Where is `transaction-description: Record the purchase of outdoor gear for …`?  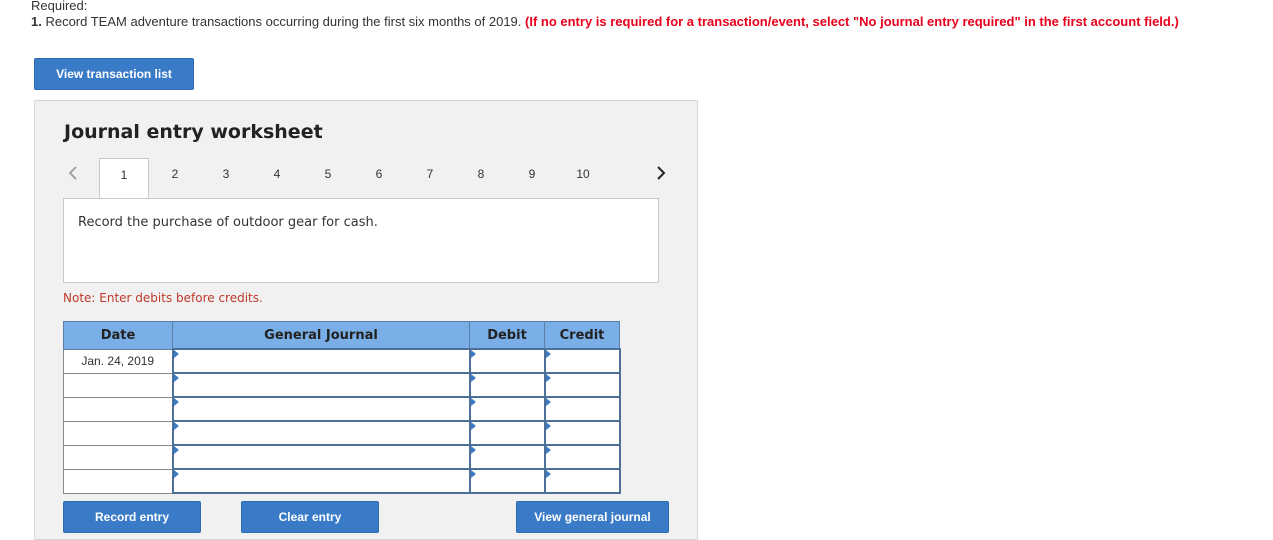 transaction-description: Record the purchase of outdoor gear for … is located at coordinates (228, 222).